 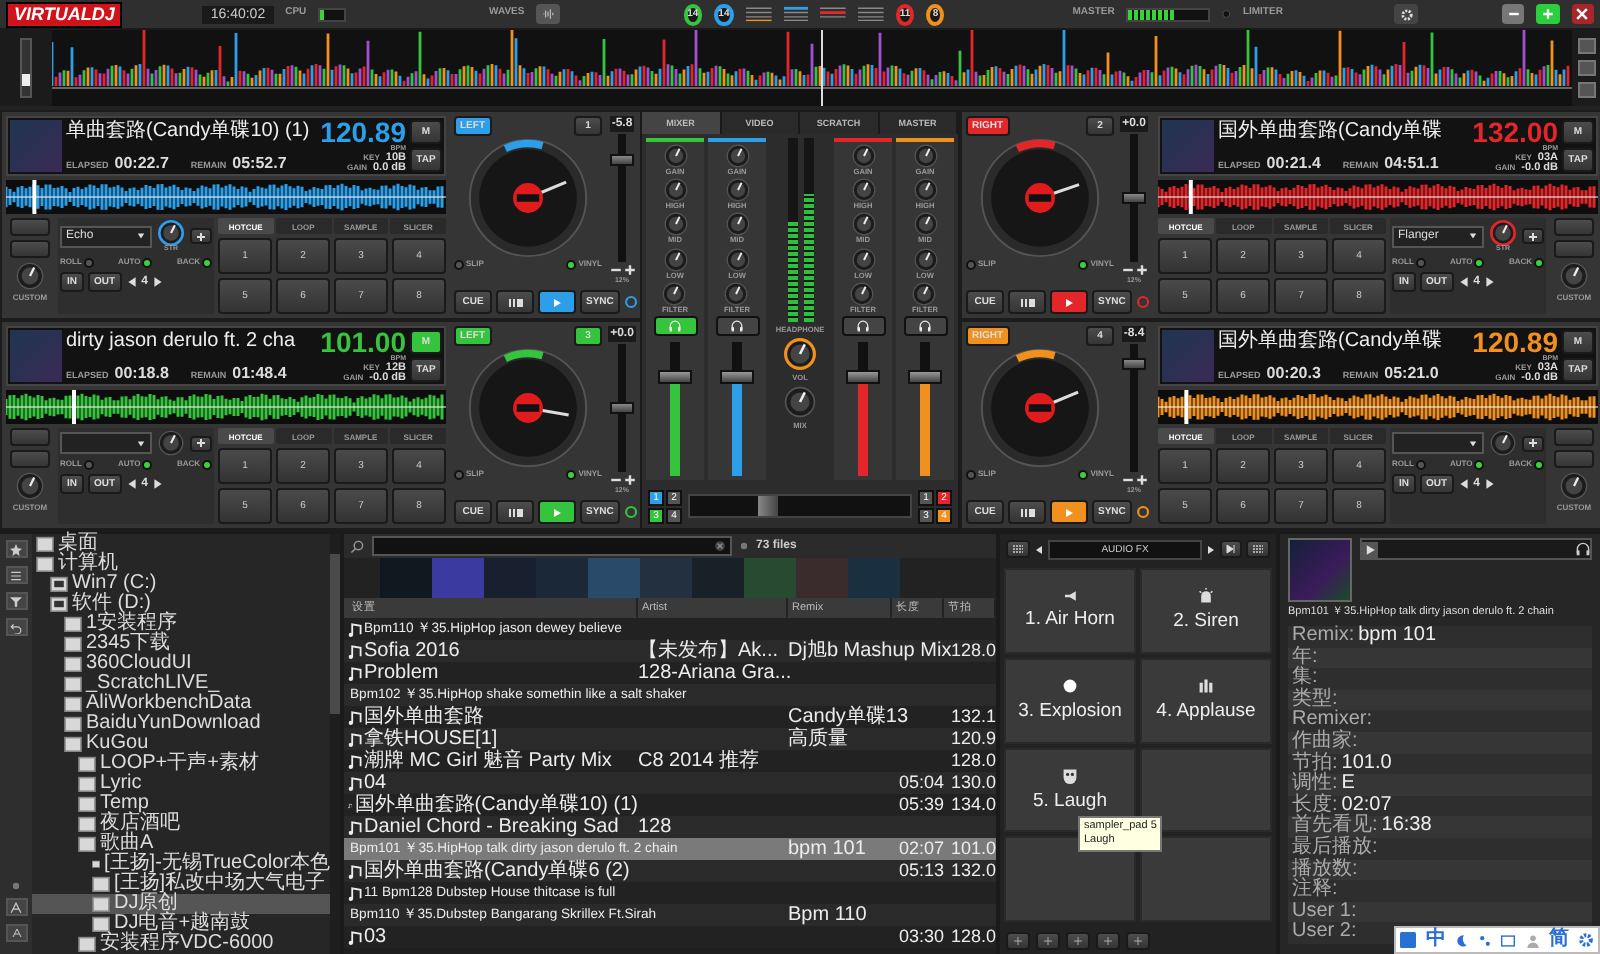 I want to click on remain-time: 05:21.0, so click(x=1411, y=374).